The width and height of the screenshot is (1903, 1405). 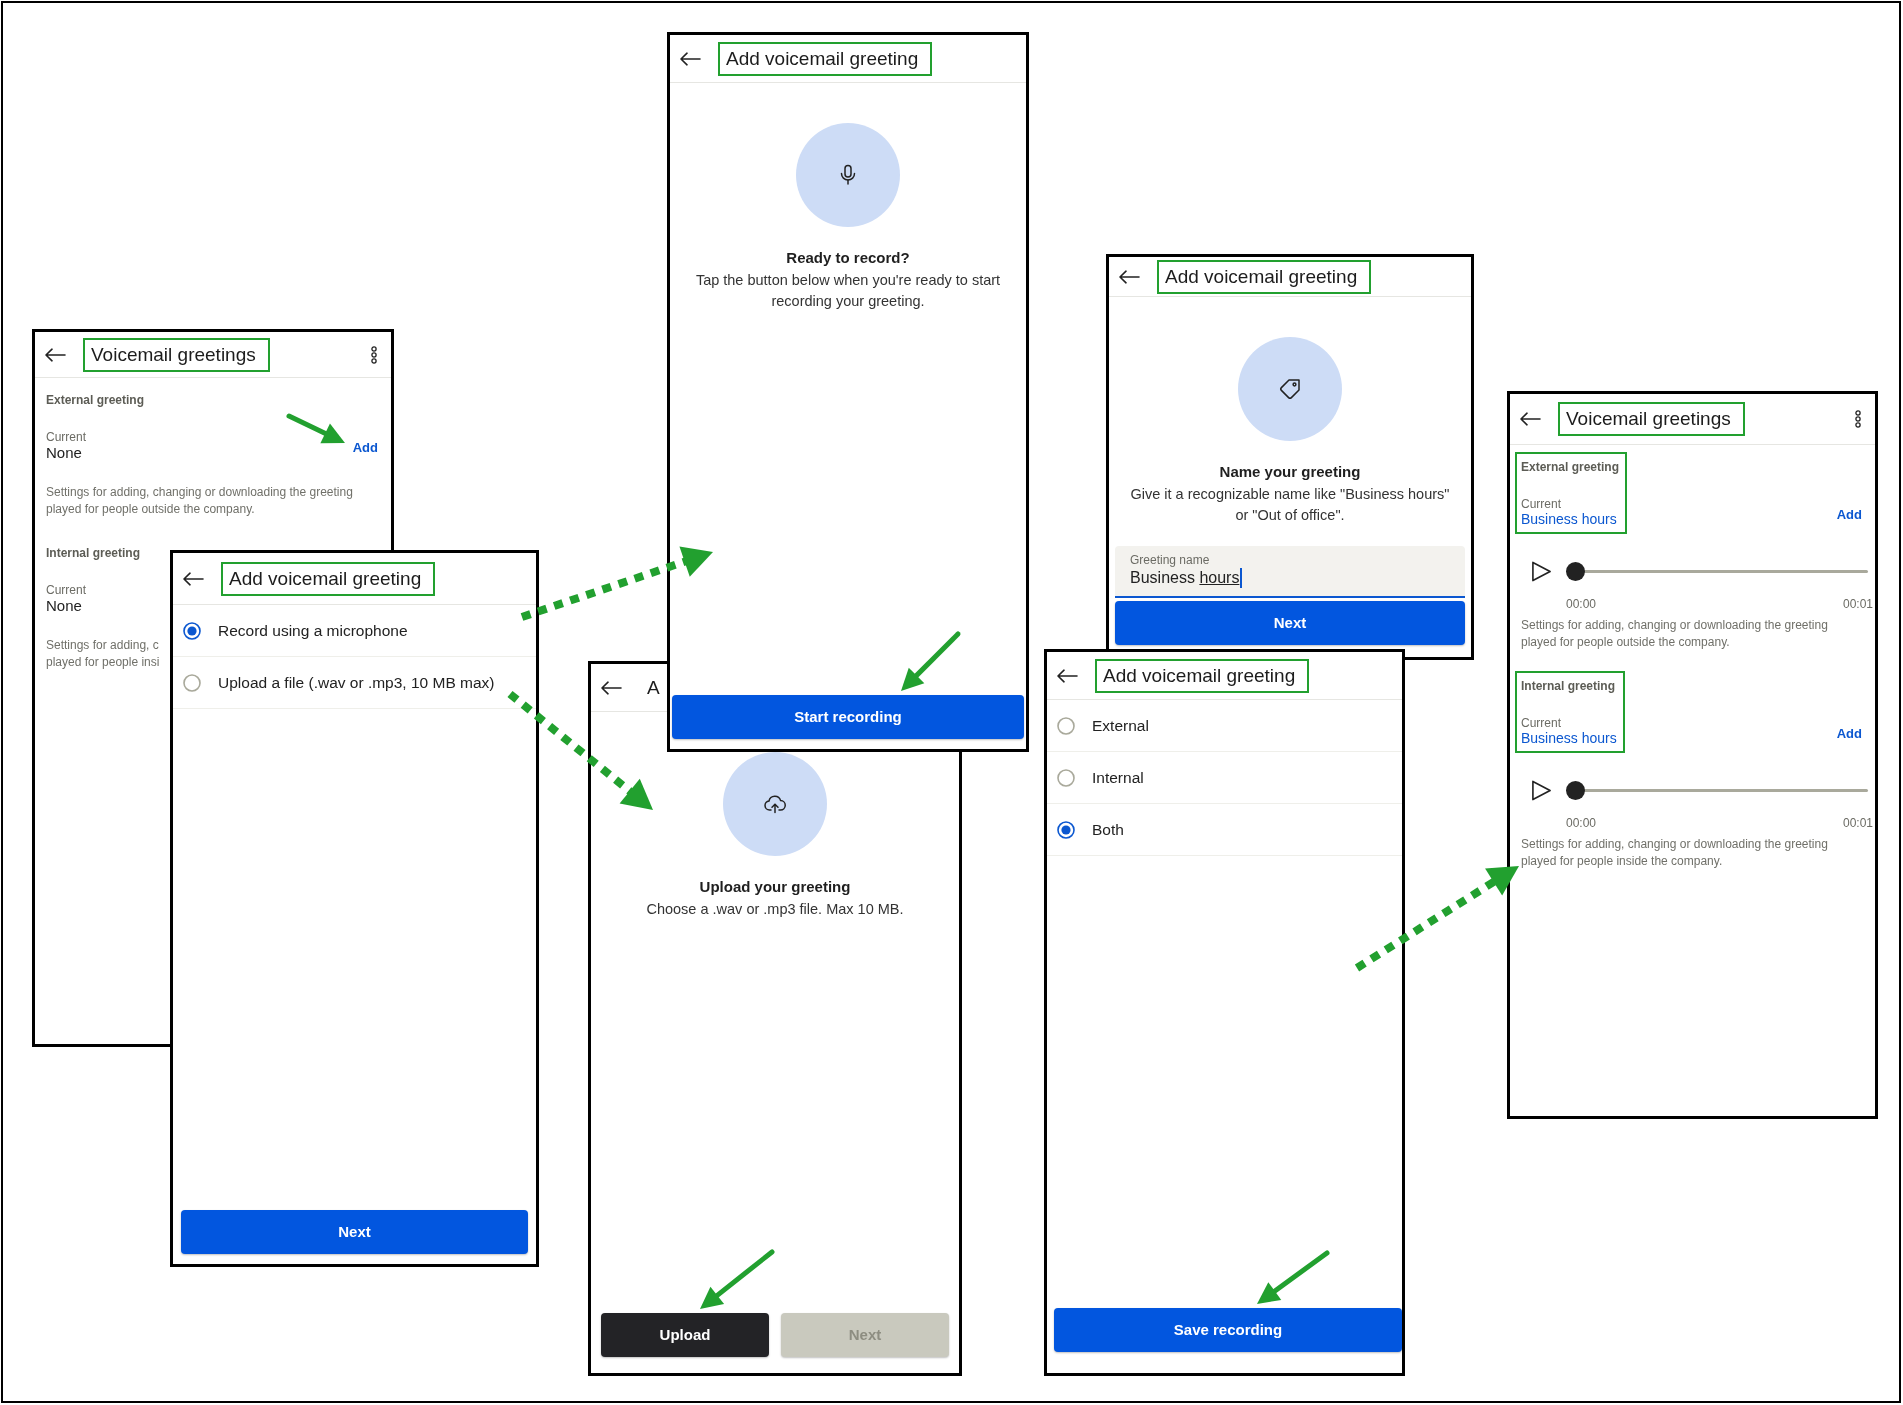 What do you see at coordinates (1290, 389) in the screenshot?
I see `tag-icon` at bounding box center [1290, 389].